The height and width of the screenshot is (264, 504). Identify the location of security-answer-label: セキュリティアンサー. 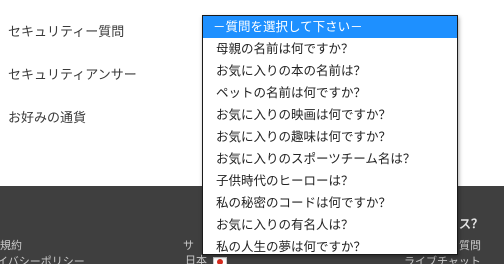
(72, 75).